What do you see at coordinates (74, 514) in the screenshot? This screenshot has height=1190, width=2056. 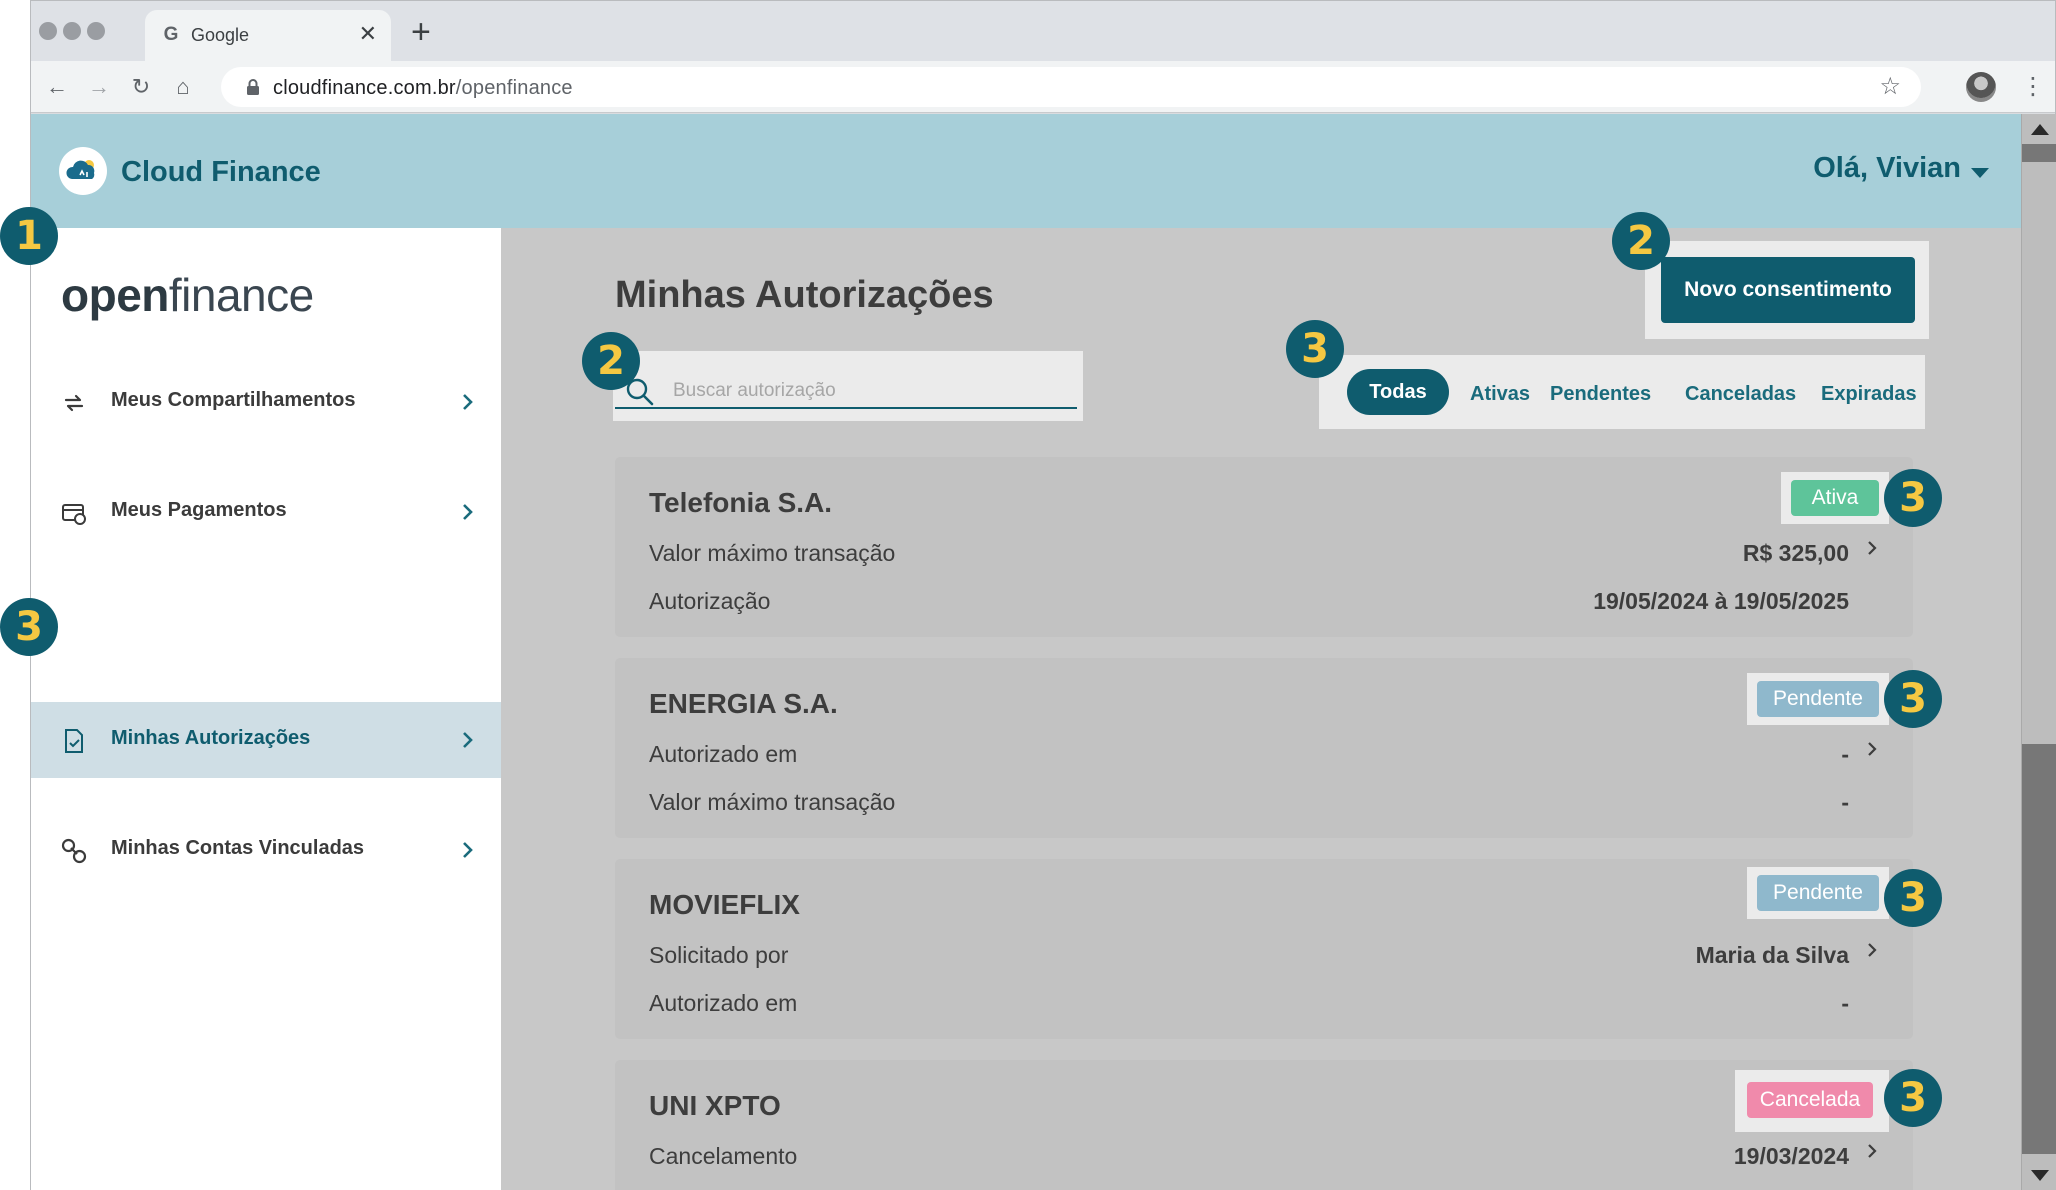 I see `payment-icon` at bounding box center [74, 514].